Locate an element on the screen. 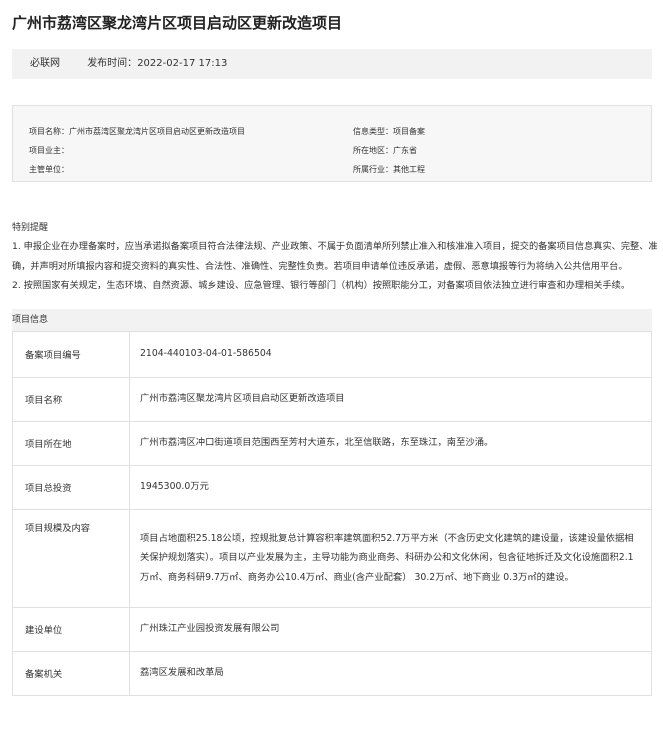 Image resolution: width=663 pixels, height=754 pixels. summary-label: 信息类型： is located at coordinates (373, 131).